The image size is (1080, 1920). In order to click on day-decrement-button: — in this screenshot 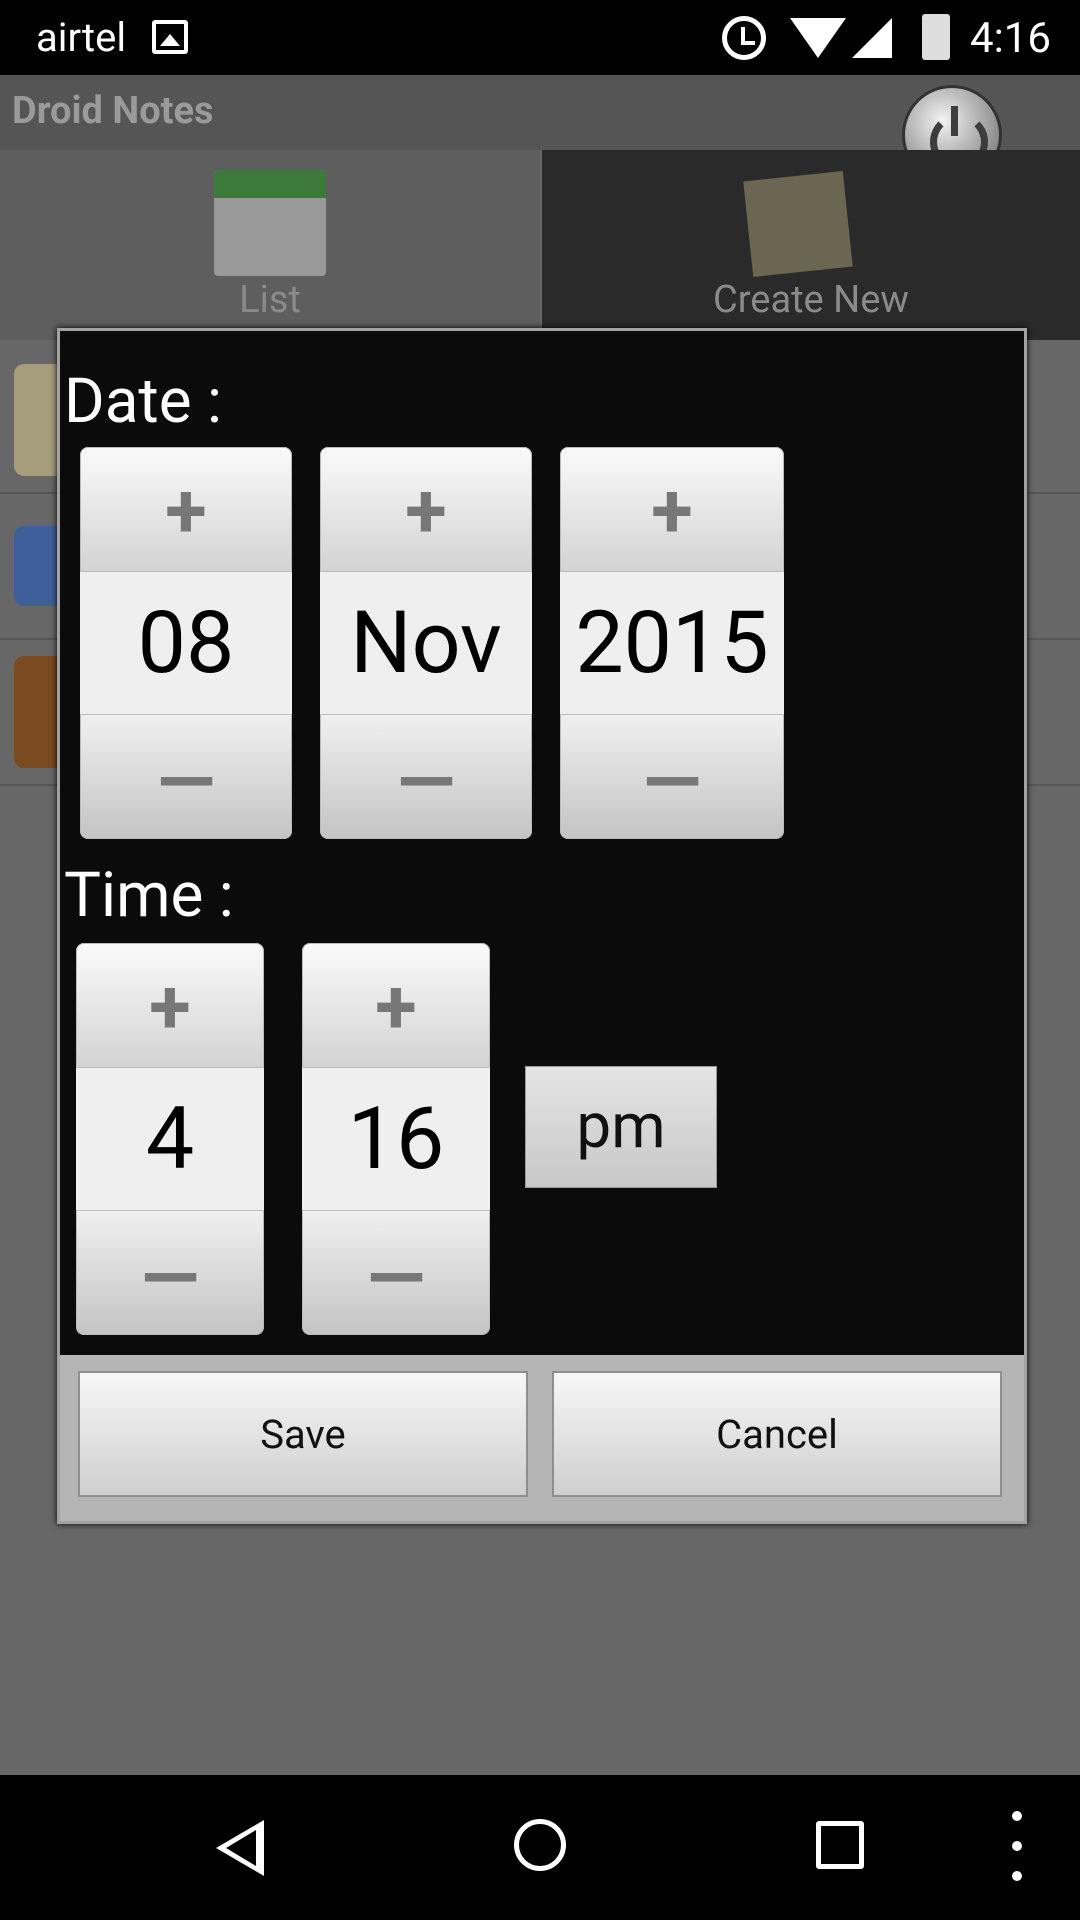, I will do `click(186, 776)`.